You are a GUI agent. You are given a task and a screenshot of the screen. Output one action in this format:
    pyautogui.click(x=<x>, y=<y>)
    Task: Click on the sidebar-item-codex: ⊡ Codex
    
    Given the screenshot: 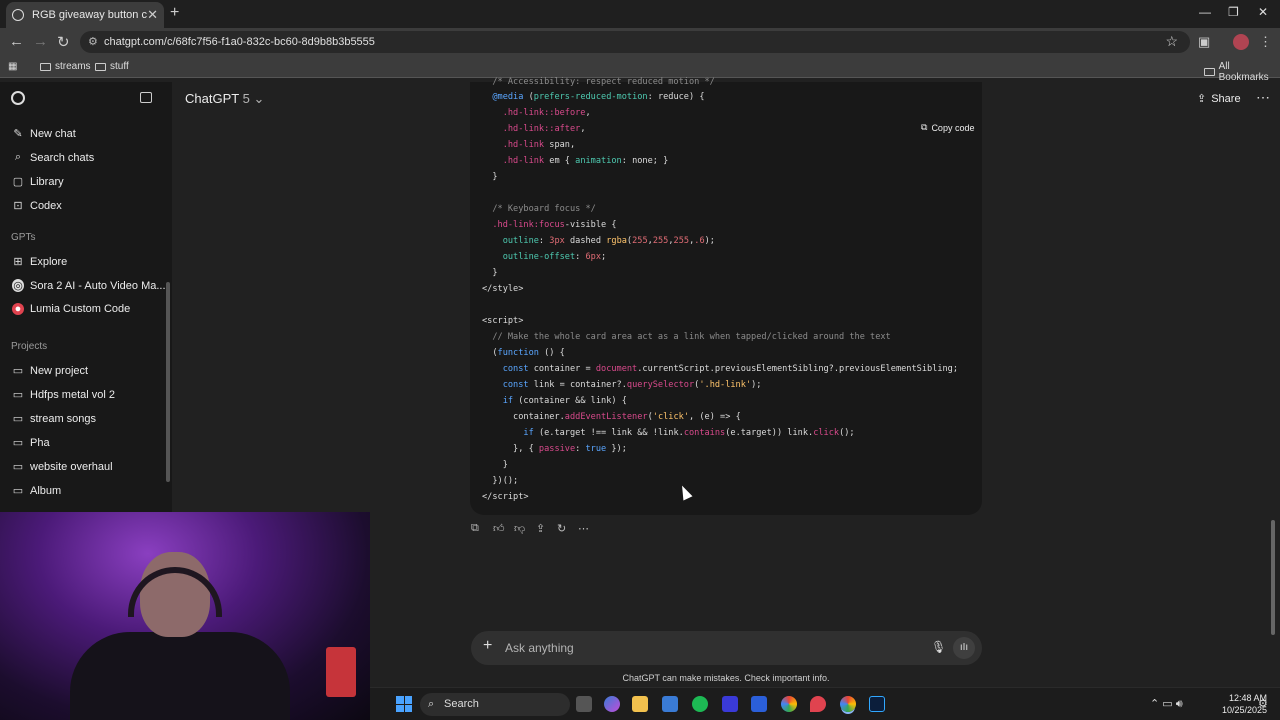 What is the action you would take?
    pyautogui.click(x=36, y=206)
    